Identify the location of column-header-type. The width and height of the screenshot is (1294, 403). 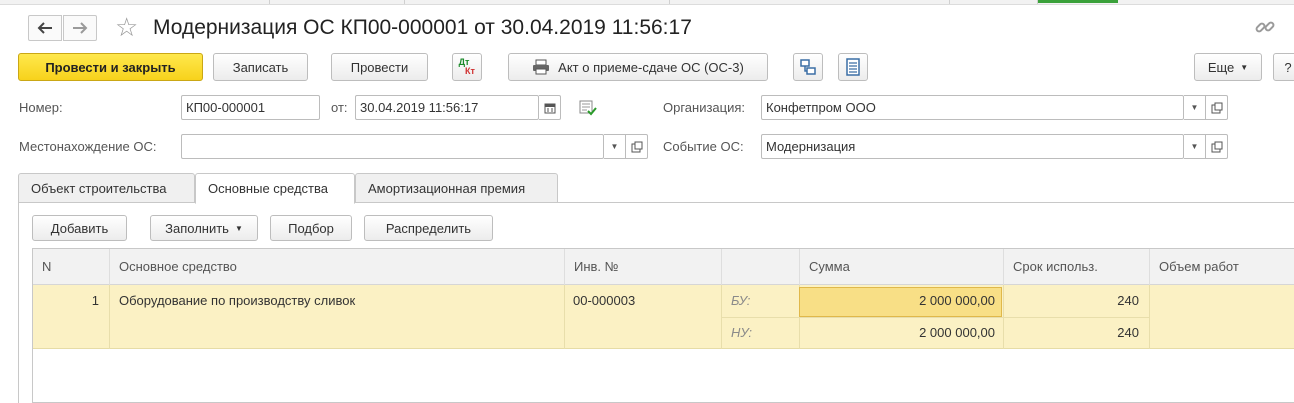
(760, 267).